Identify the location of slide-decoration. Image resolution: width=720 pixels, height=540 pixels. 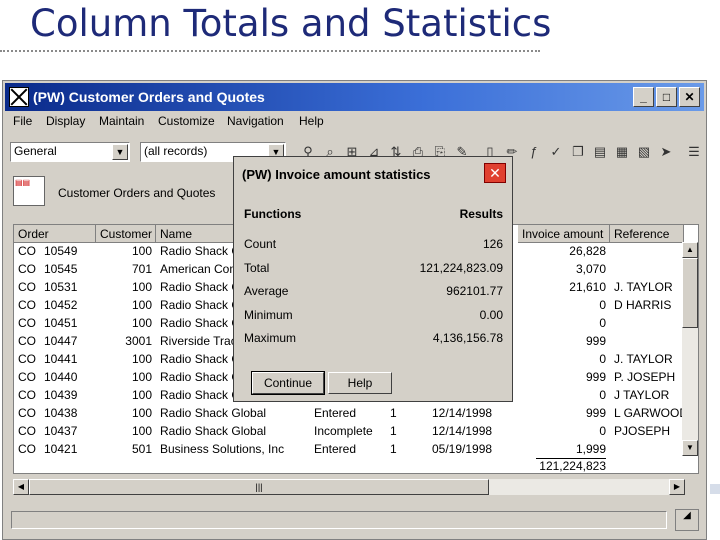
(715, 489).